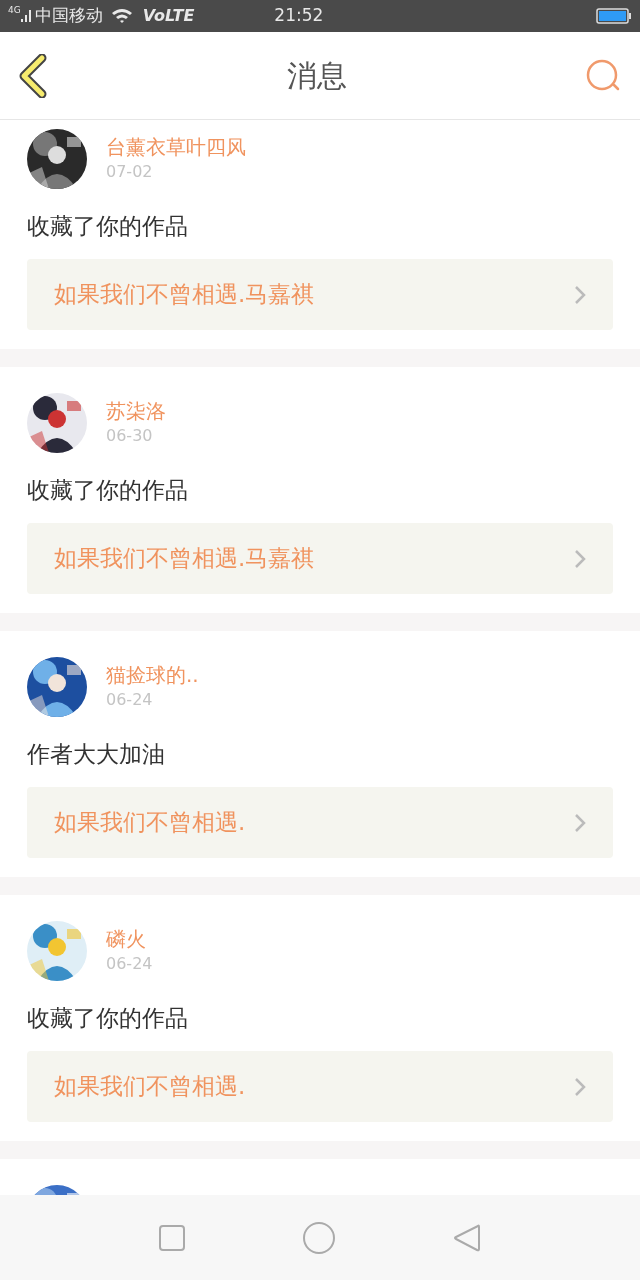 This screenshot has width=640, height=1280. I want to click on back-button, so click(467, 1237).